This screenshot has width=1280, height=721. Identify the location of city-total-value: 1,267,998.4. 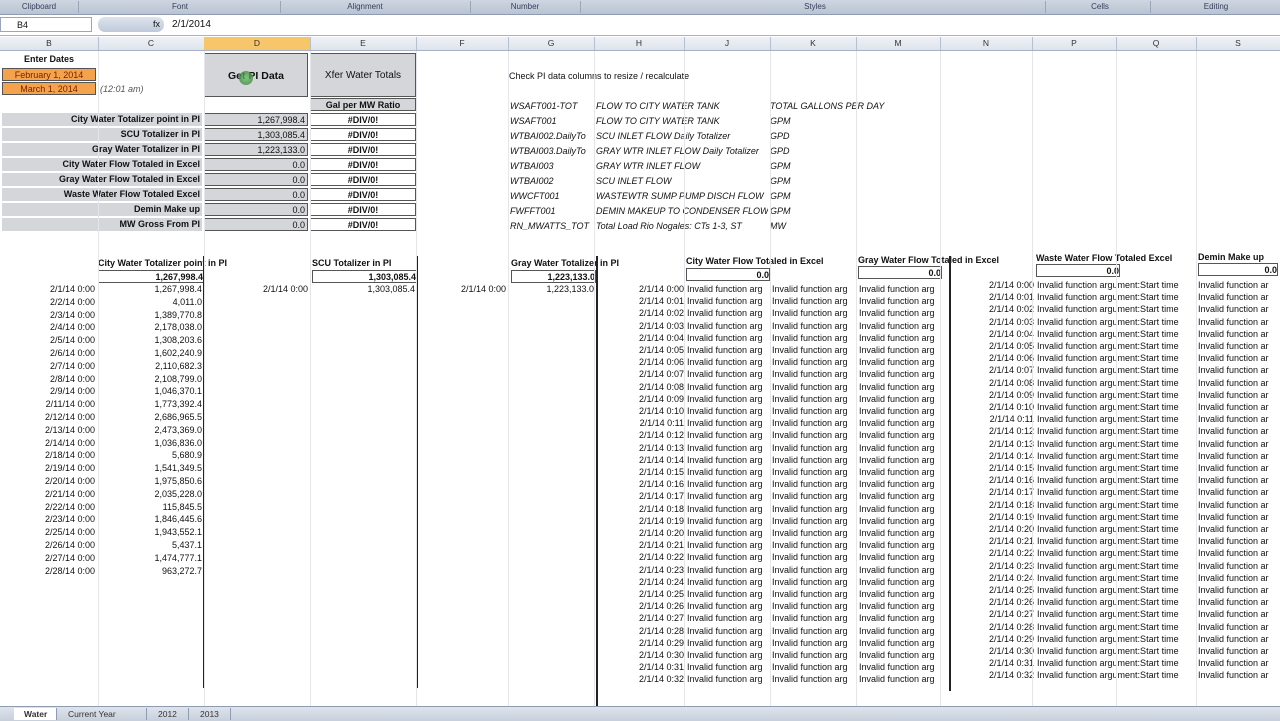
(151, 276).